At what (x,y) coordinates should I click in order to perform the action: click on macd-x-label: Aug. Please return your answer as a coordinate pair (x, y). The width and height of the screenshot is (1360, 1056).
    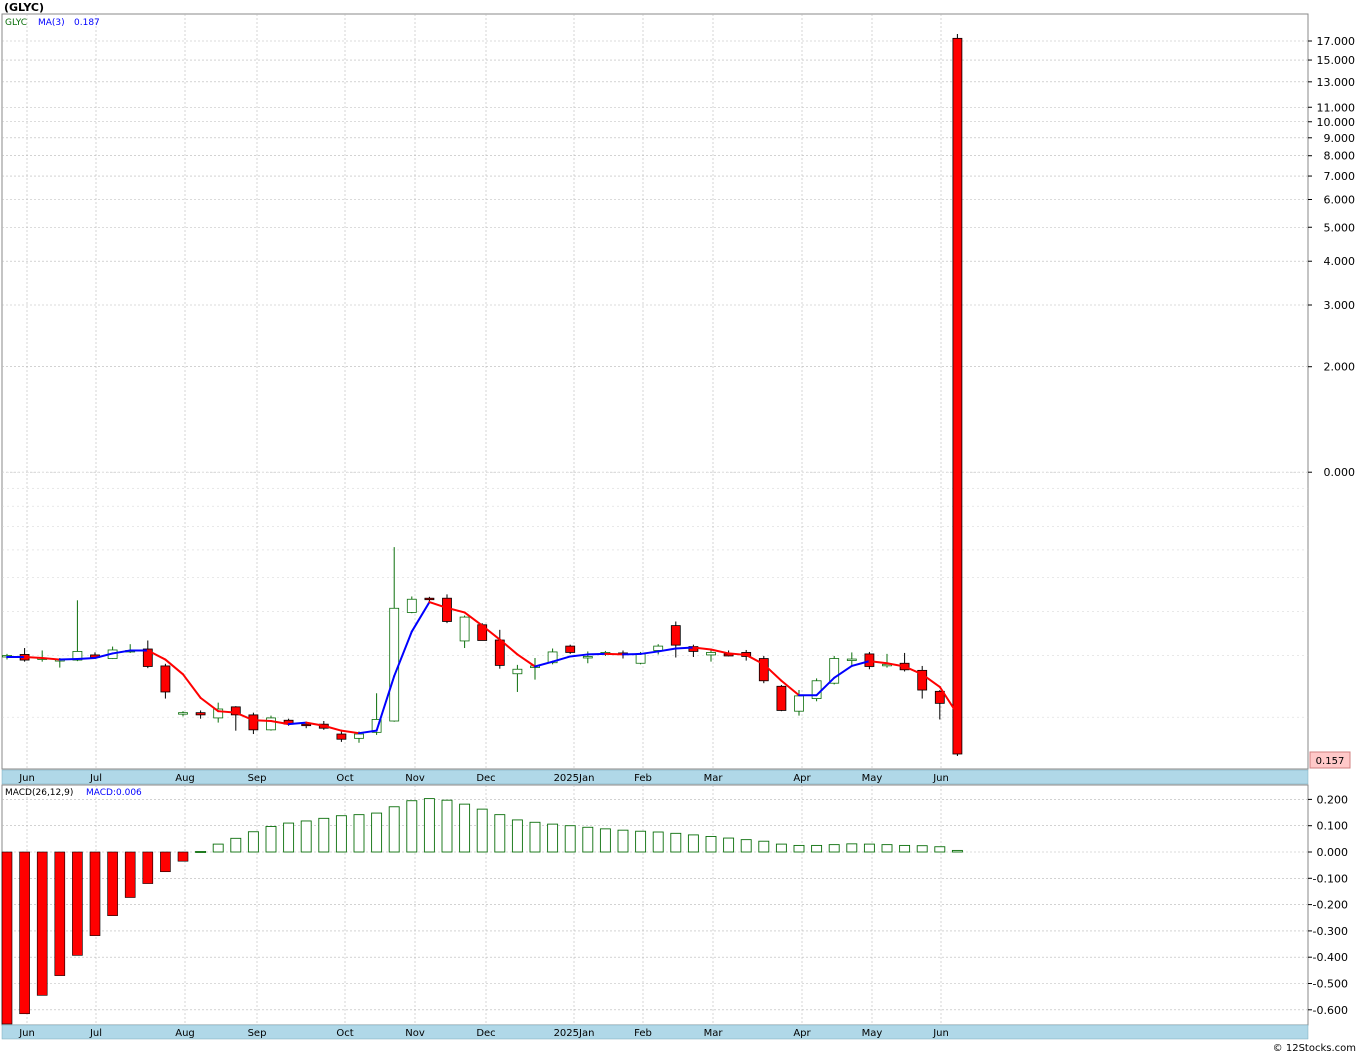
    Looking at the image, I should click on (185, 1033).